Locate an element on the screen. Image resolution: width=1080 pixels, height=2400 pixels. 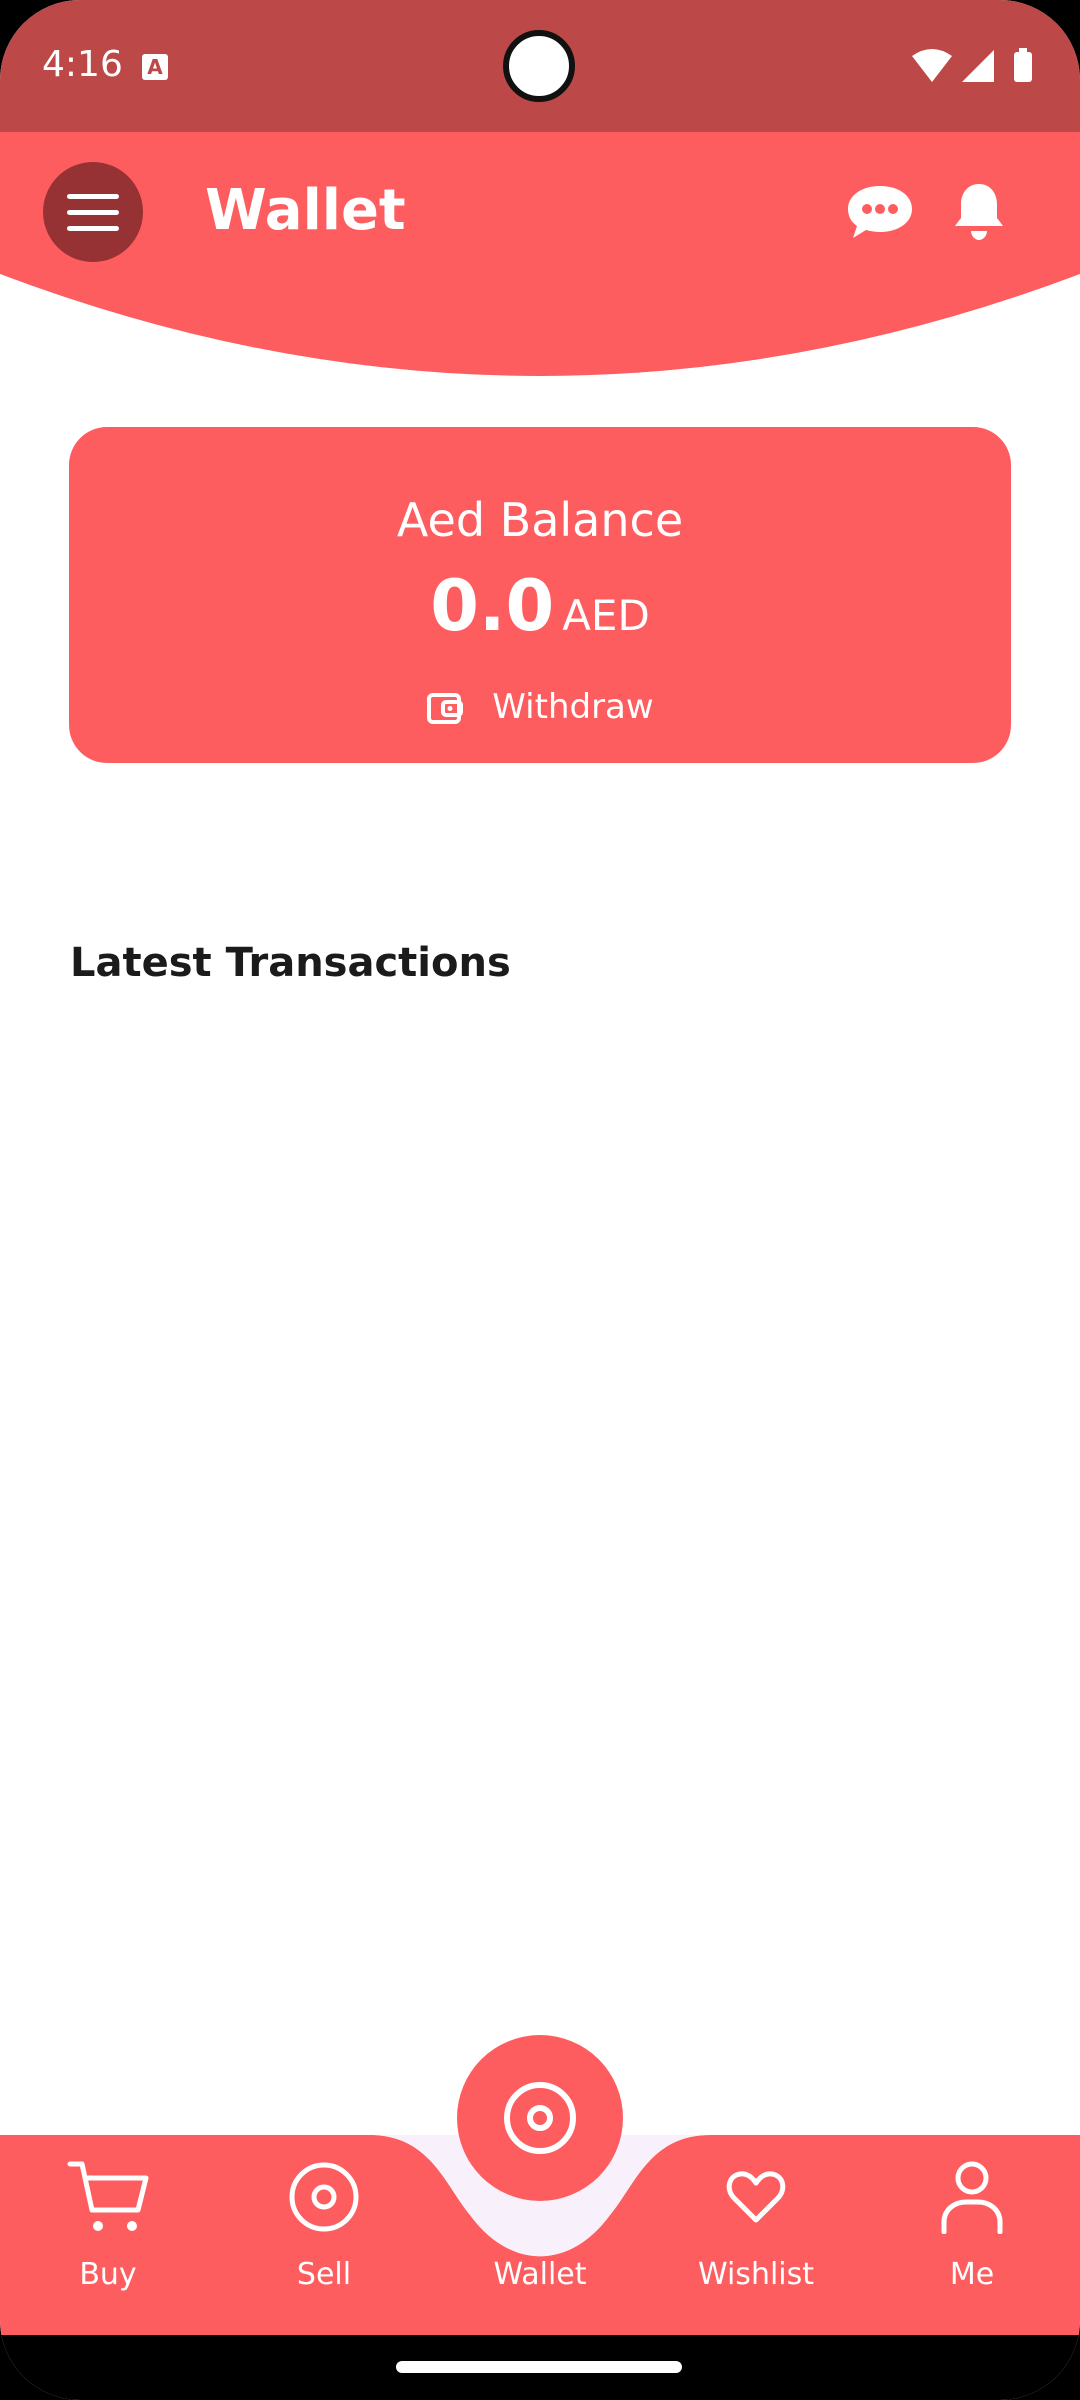
withdraw-label: Withdraw is located at coordinates (573, 707).